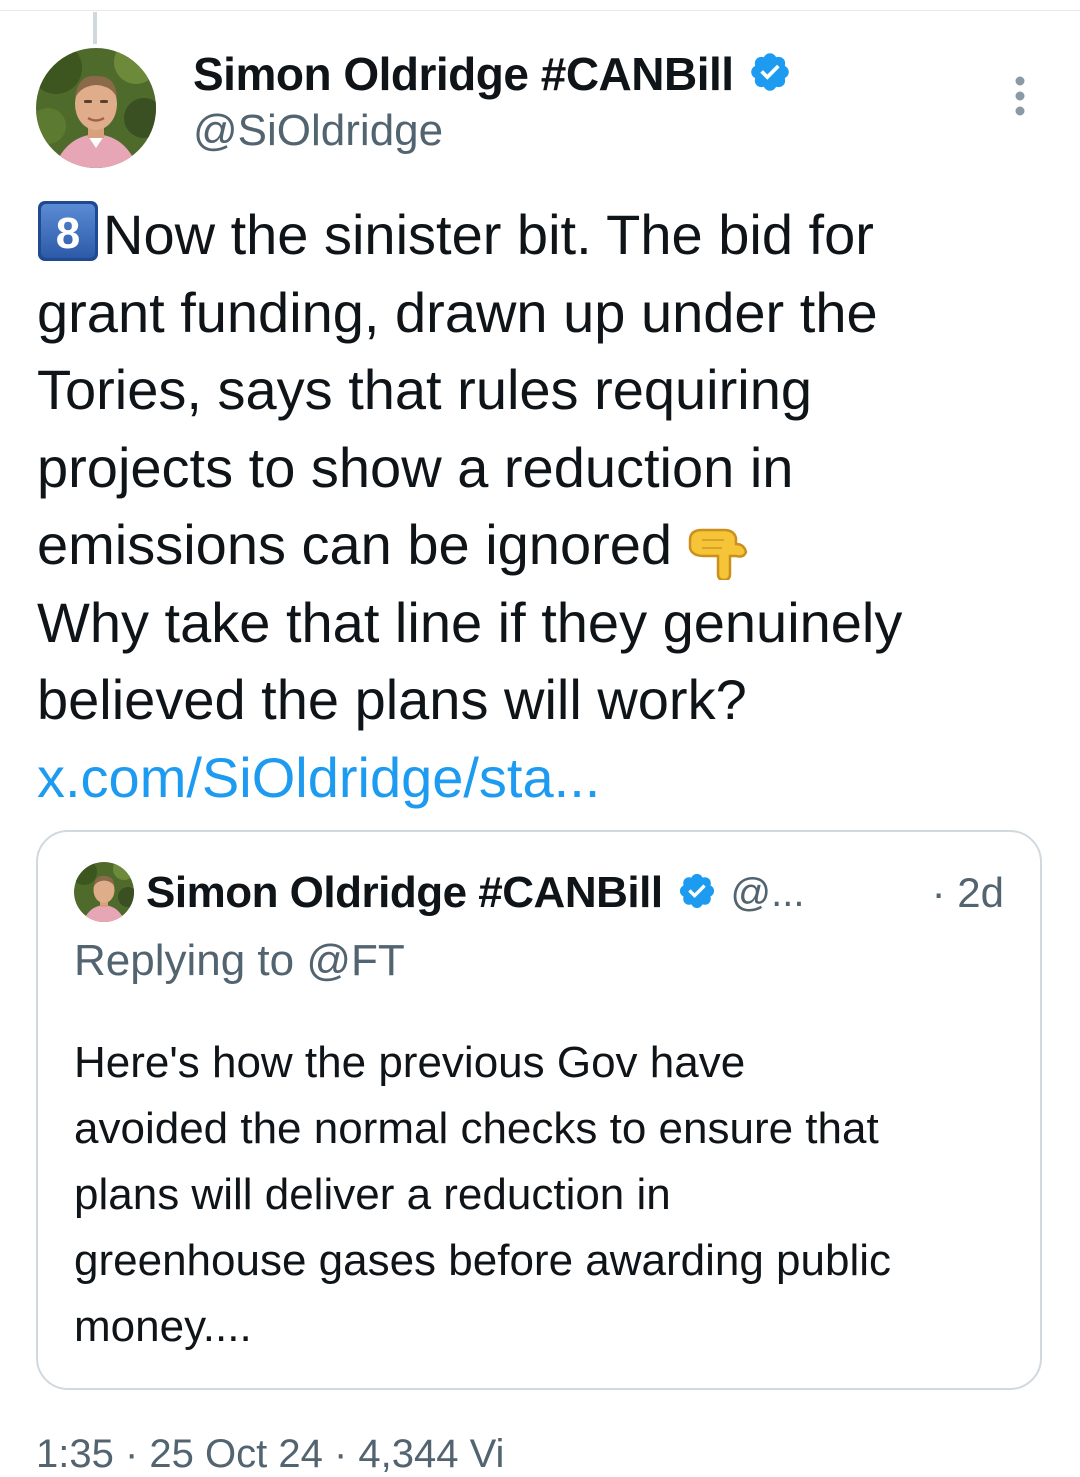  Describe the element at coordinates (392, 699) in the screenshot. I see `tweet-line: believed the plans will work?` at that location.